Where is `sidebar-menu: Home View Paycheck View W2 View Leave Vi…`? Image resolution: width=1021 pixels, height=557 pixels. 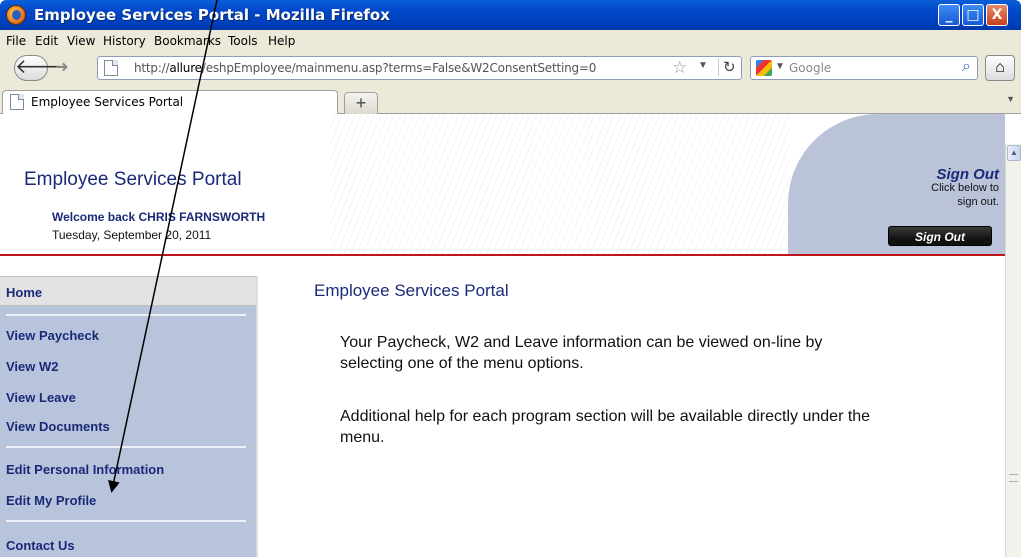 sidebar-menu: Home View Paycheck View W2 View Leave Vi… is located at coordinates (129, 416).